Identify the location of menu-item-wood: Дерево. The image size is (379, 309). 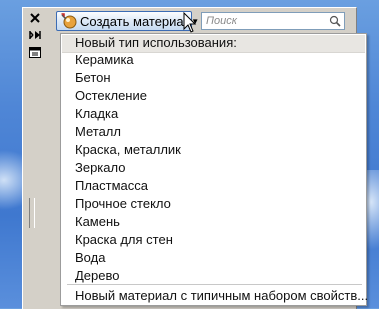
(97, 276).